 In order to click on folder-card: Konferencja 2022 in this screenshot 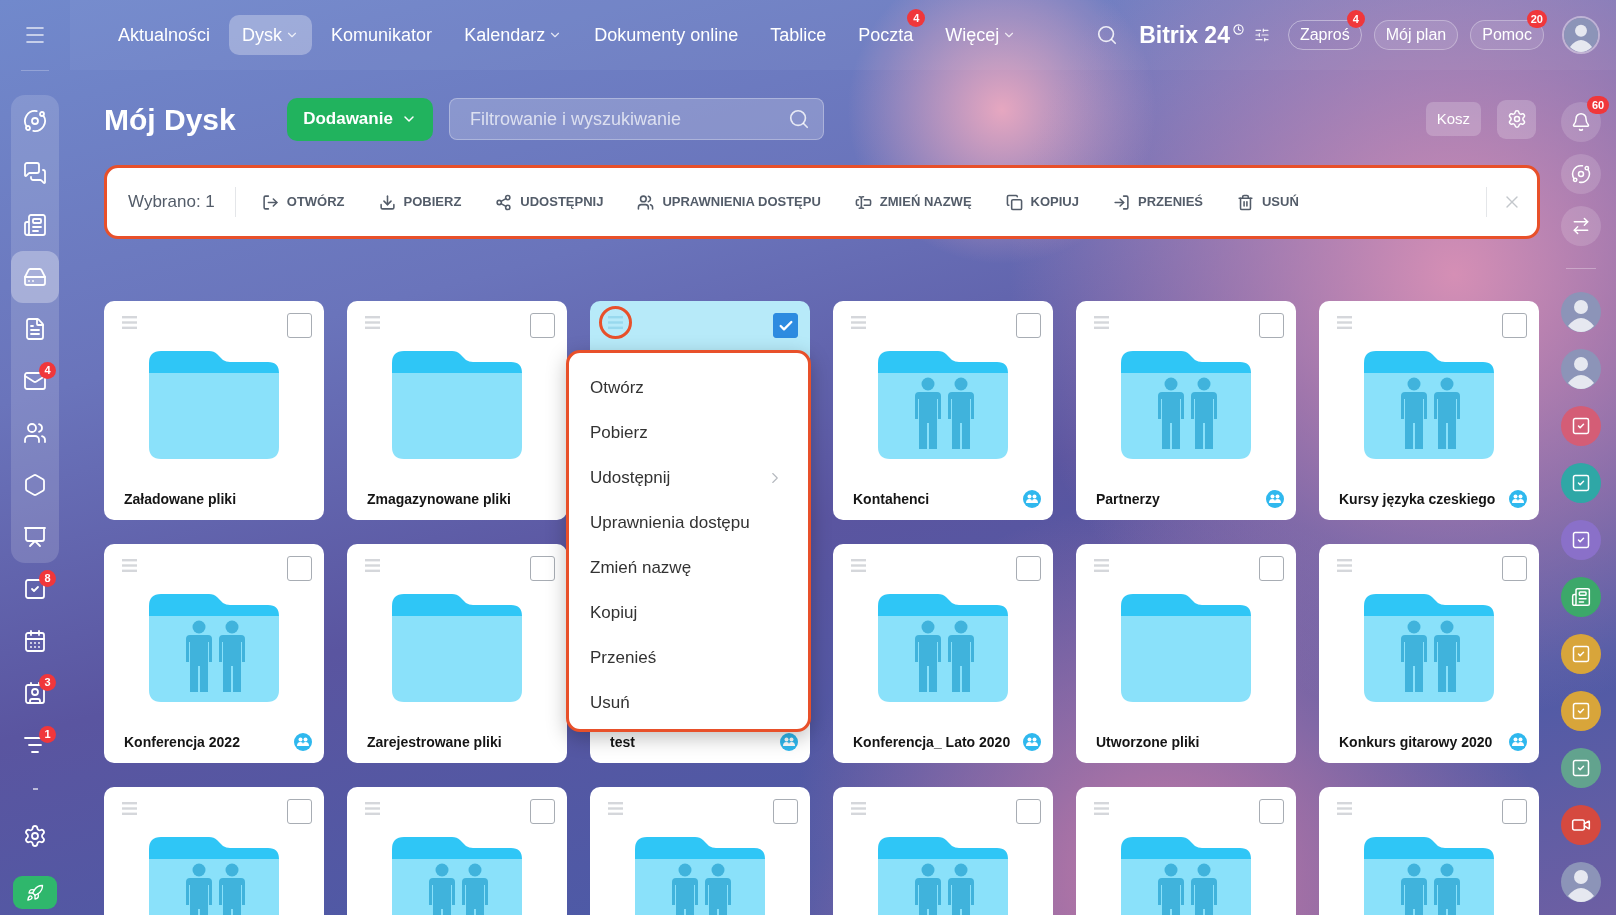, I will do `click(214, 653)`.